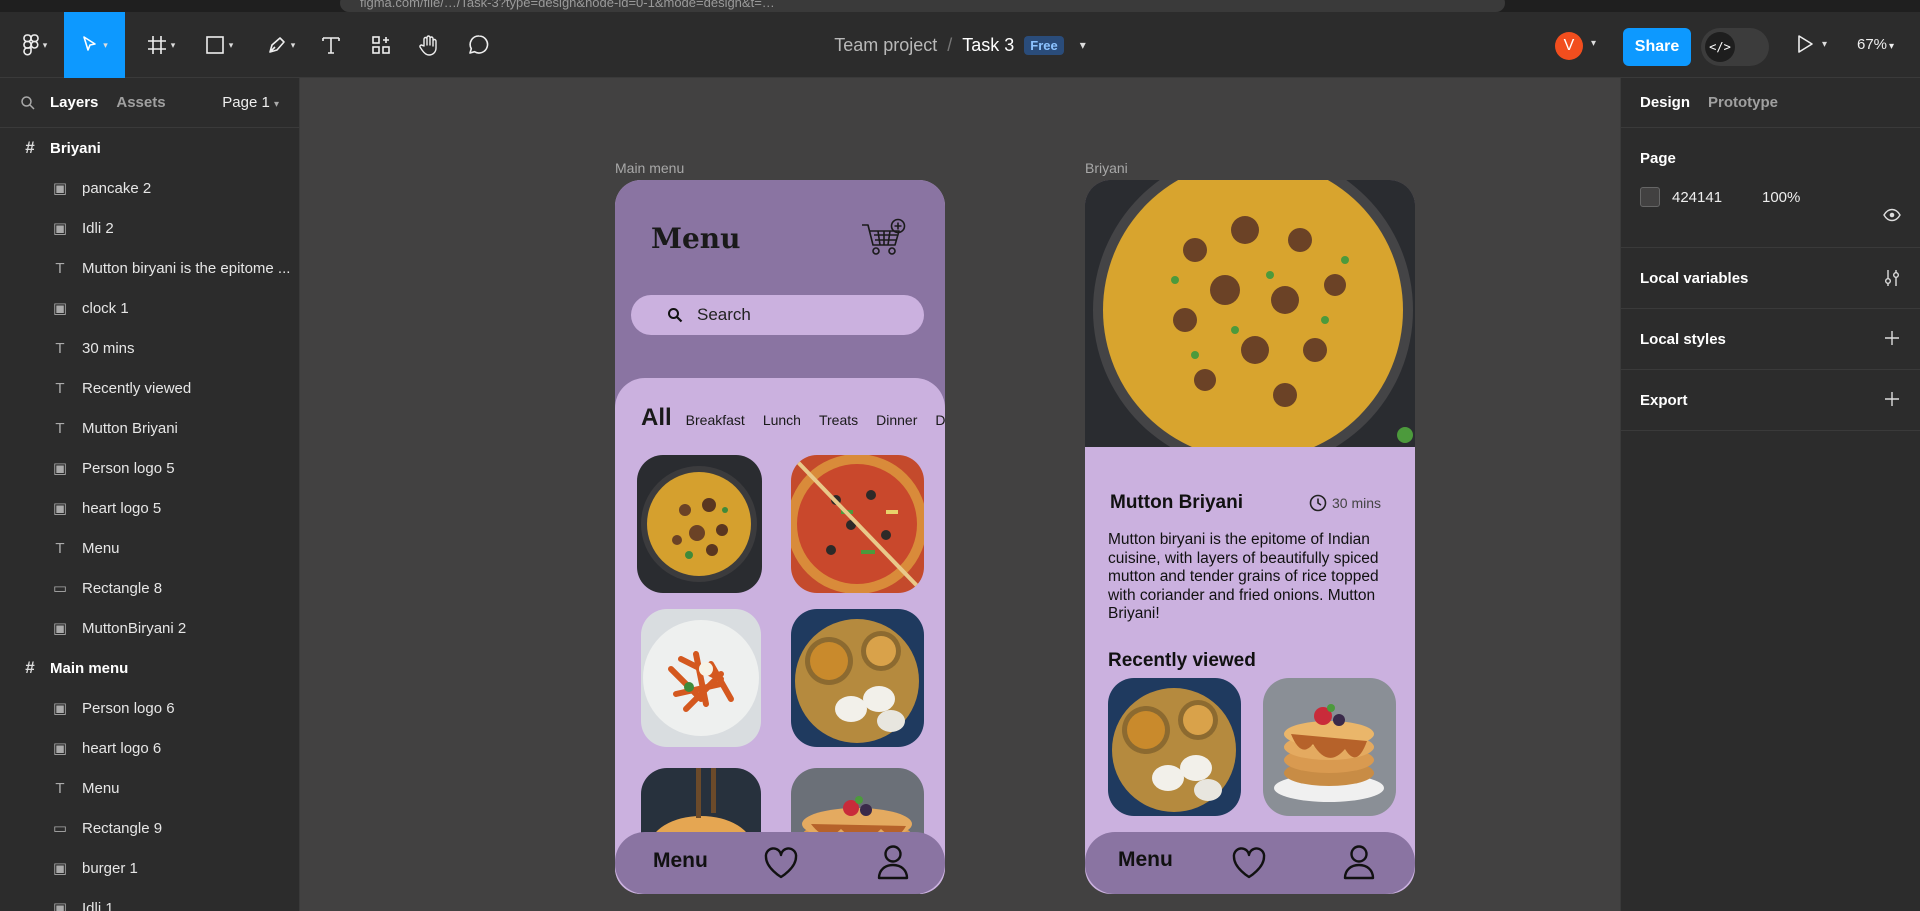 This screenshot has width=1920, height=911. What do you see at coordinates (1735, 47) in the screenshot?
I see `dev-mode-toggle: </>` at bounding box center [1735, 47].